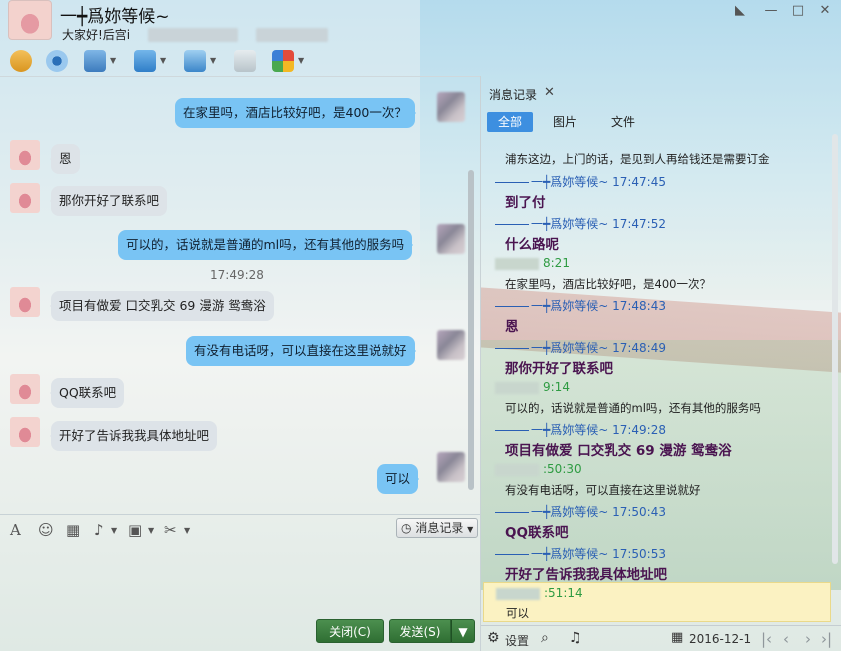  What do you see at coordinates (580, 429) in the screenshot?
I see `history-sender-line: 一┿爲妳等候~ 17:49:28` at bounding box center [580, 429].